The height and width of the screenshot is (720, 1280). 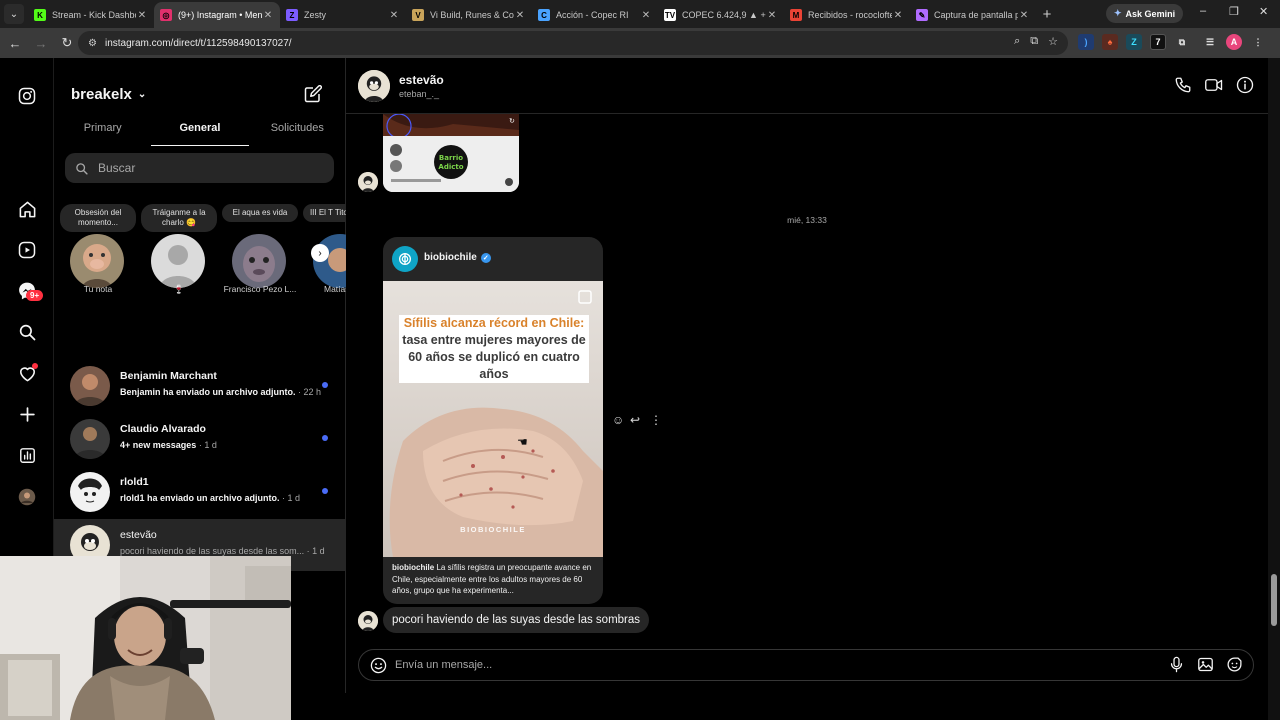 What do you see at coordinates (413, 567) in the screenshot?
I see `caption-user: biobiochile` at bounding box center [413, 567].